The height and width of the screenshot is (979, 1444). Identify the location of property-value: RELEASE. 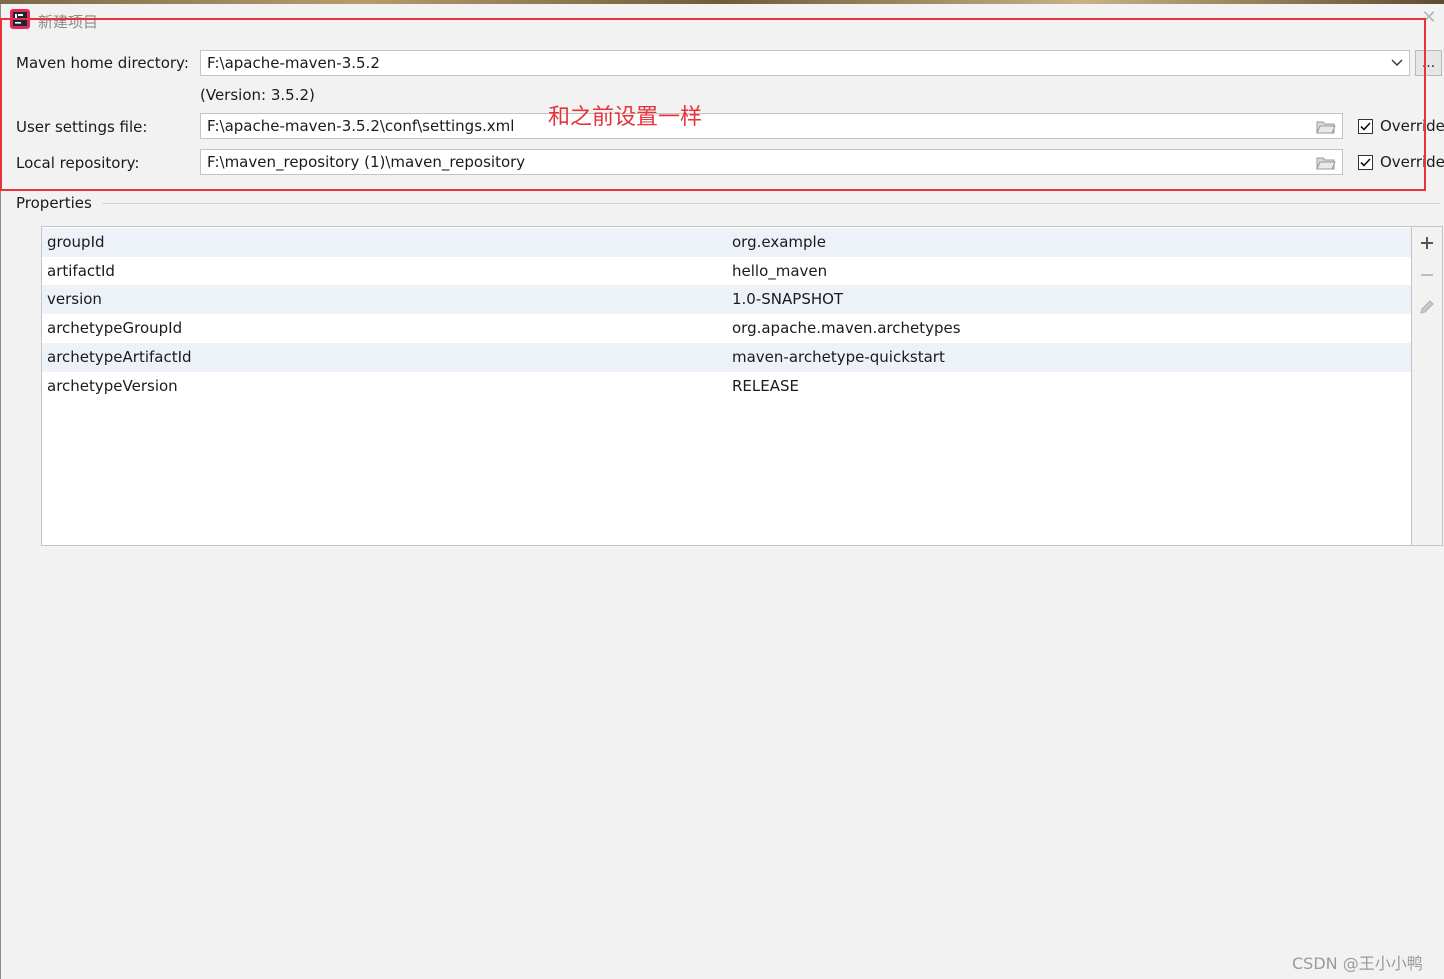
(765, 386).